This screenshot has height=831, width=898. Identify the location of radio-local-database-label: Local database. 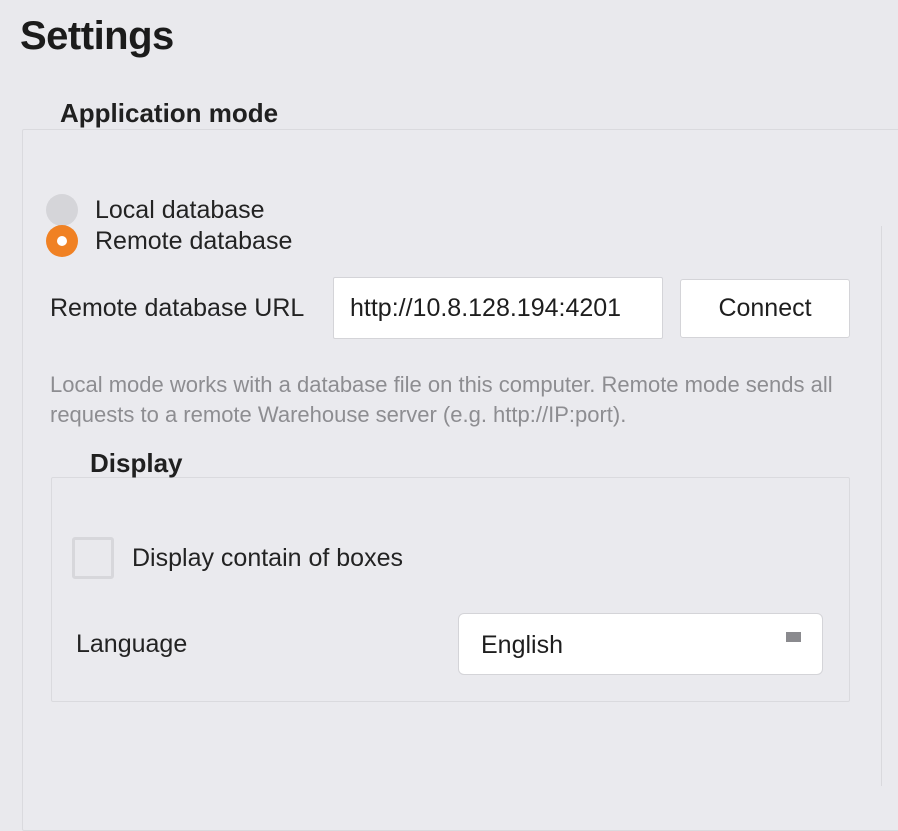
(180, 209).